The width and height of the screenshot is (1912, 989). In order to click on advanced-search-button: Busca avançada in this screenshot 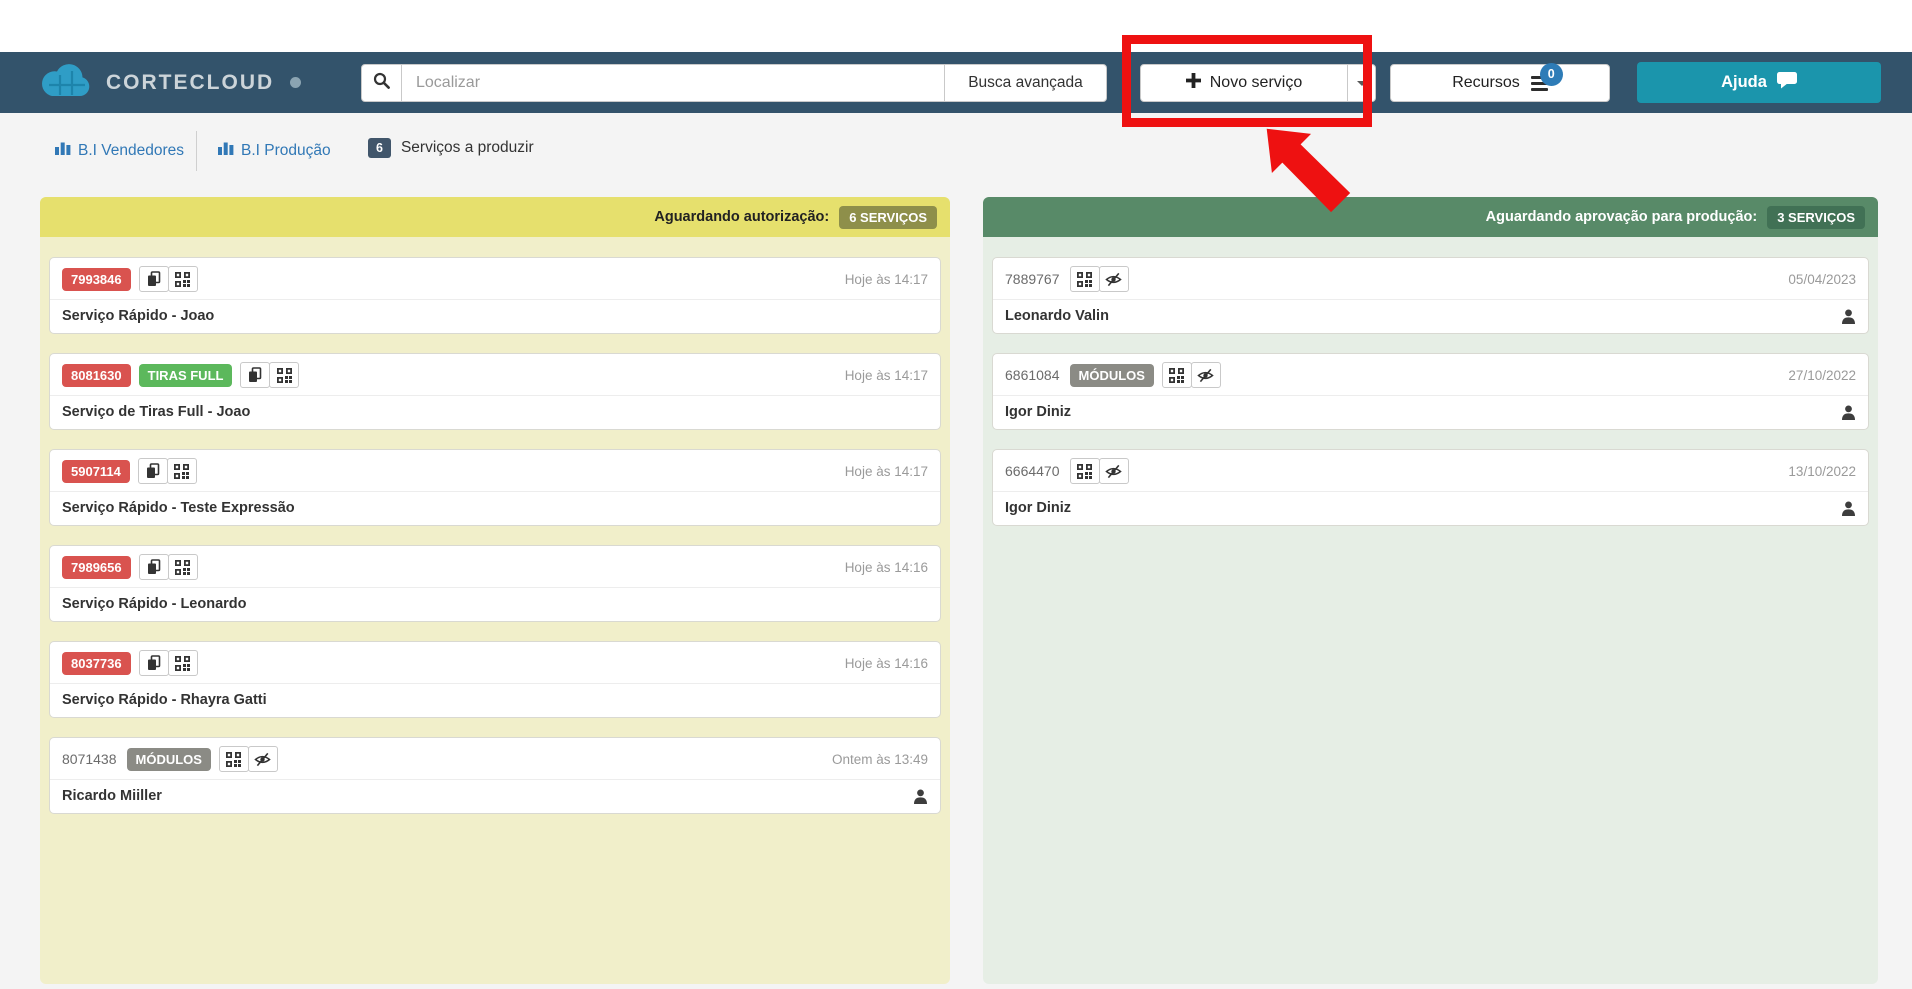, I will do `click(1025, 83)`.